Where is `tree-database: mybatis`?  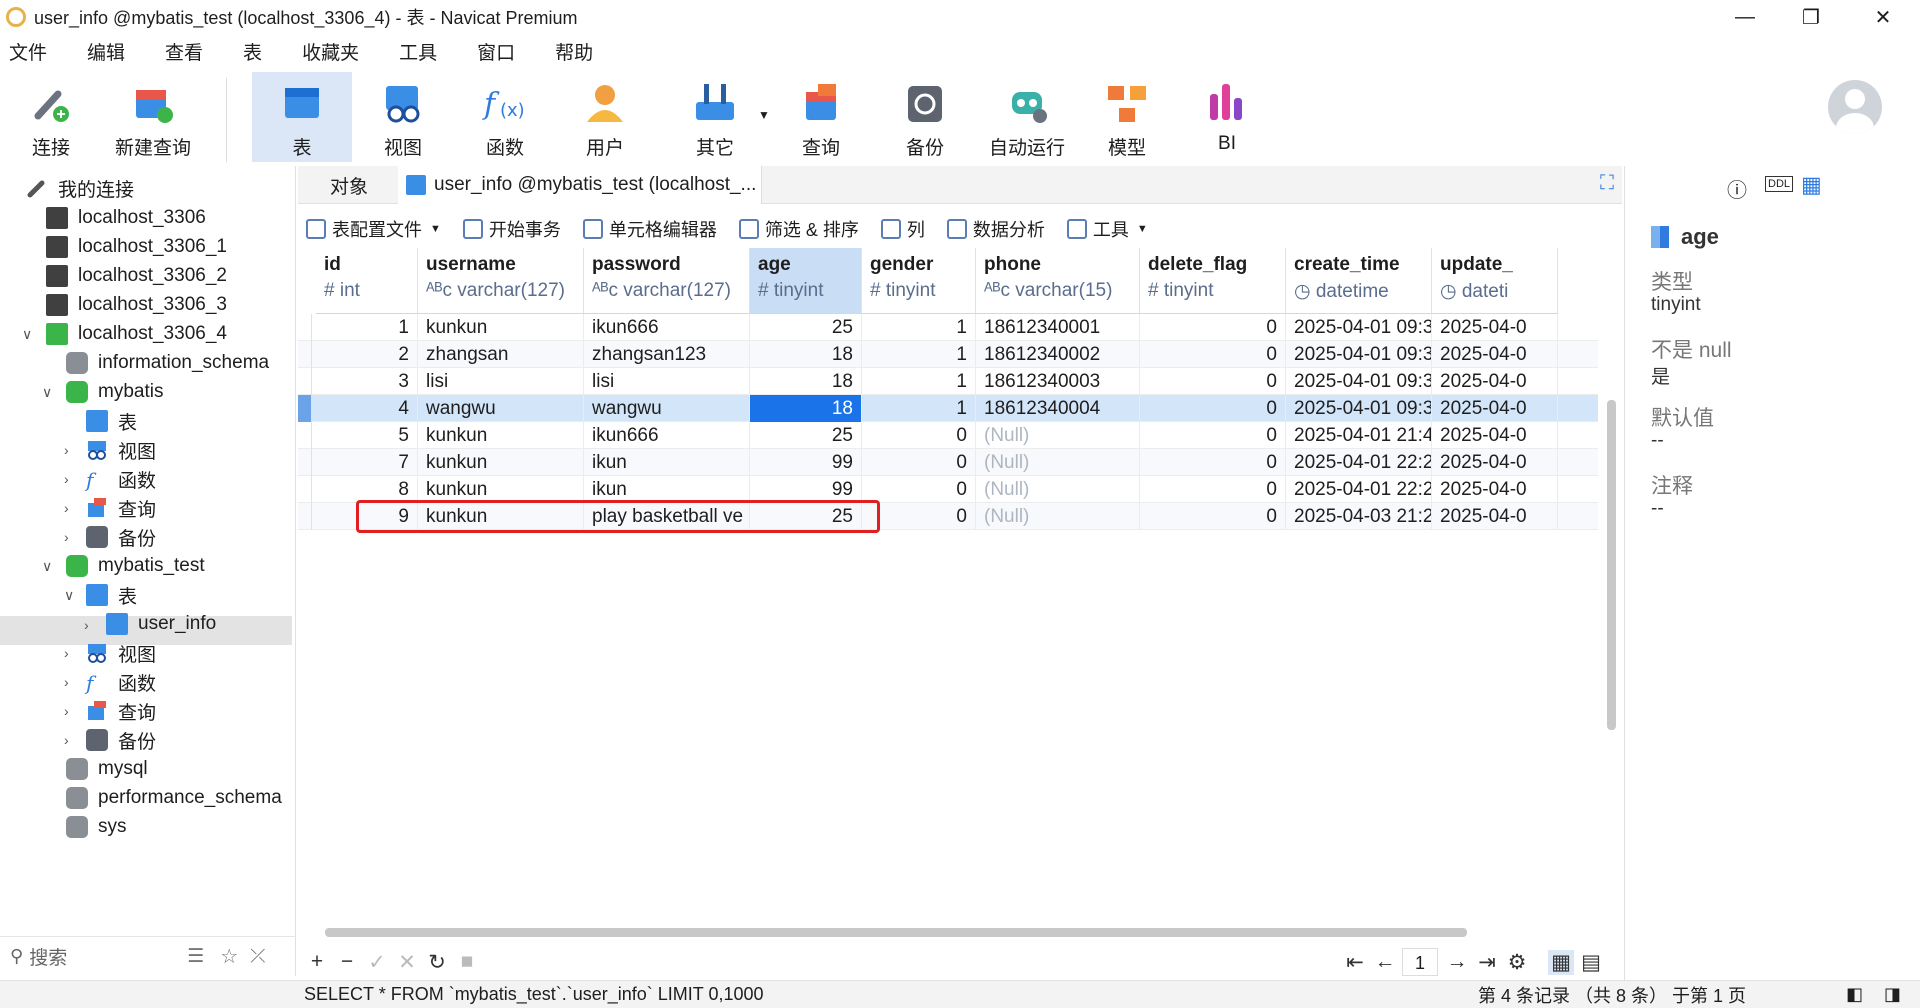
tree-database: mybatis is located at coordinates (114, 392).